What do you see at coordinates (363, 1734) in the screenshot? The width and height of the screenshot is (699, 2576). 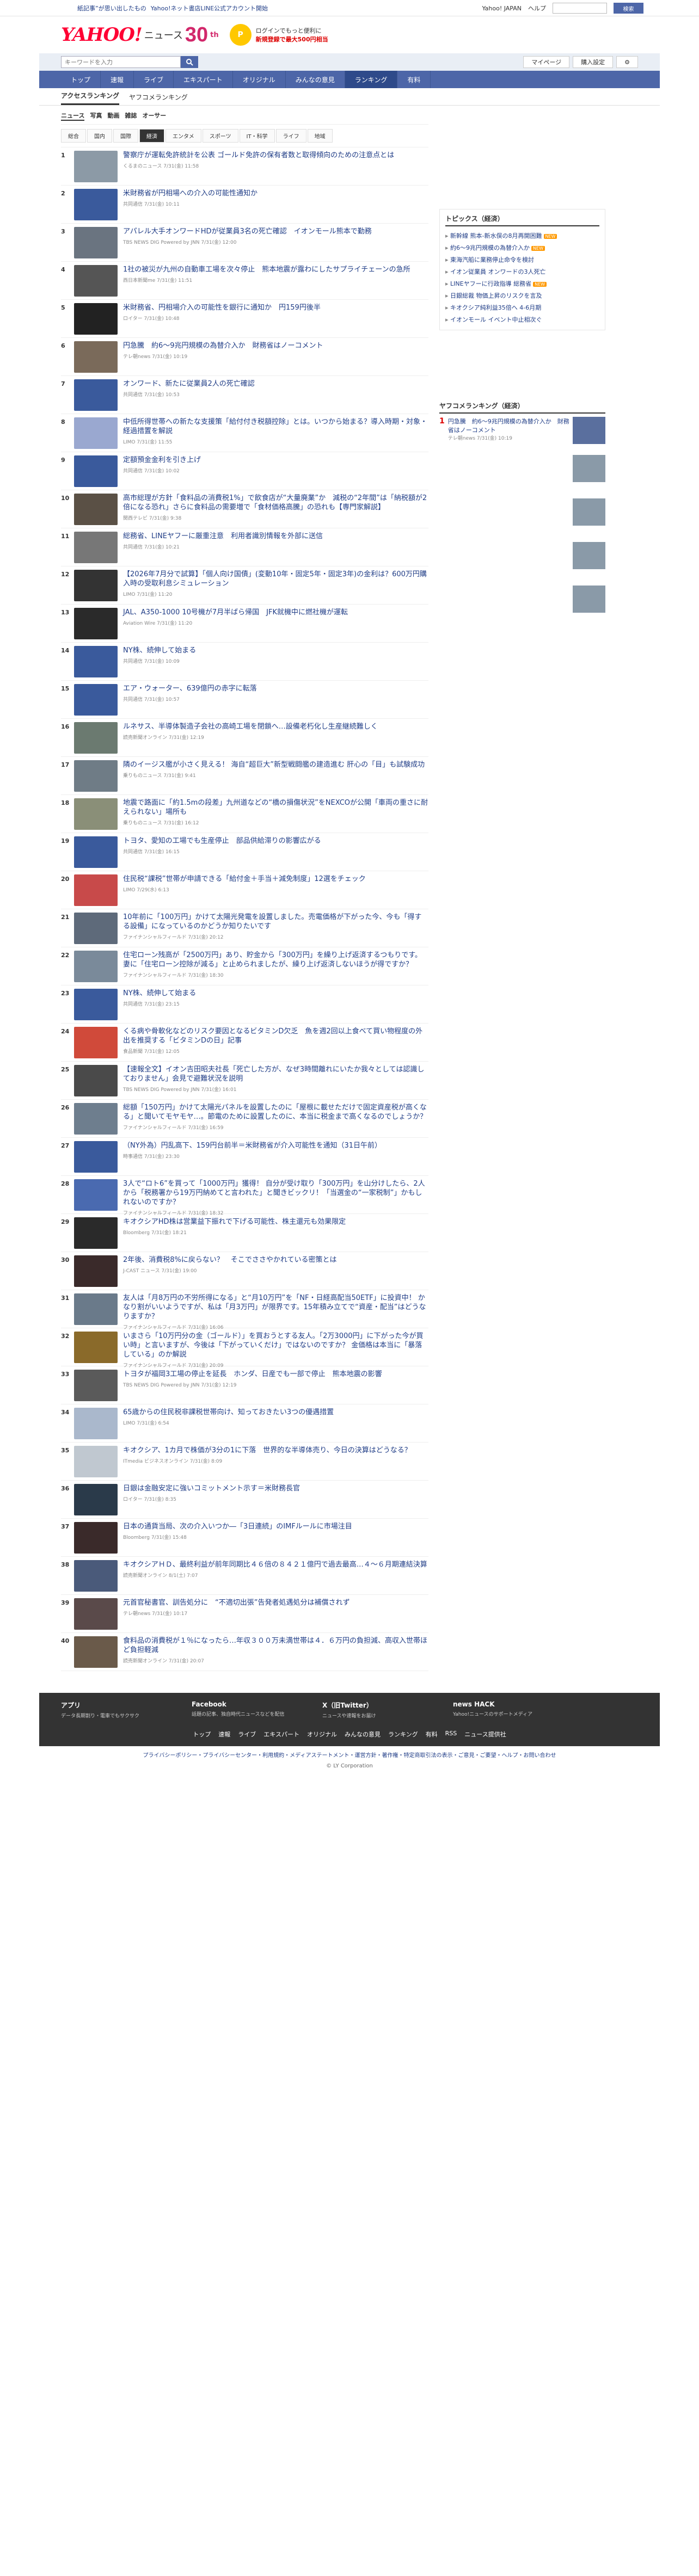 I see `footer-nav-item: みんなの意見` at bounding box center [363, 1734].